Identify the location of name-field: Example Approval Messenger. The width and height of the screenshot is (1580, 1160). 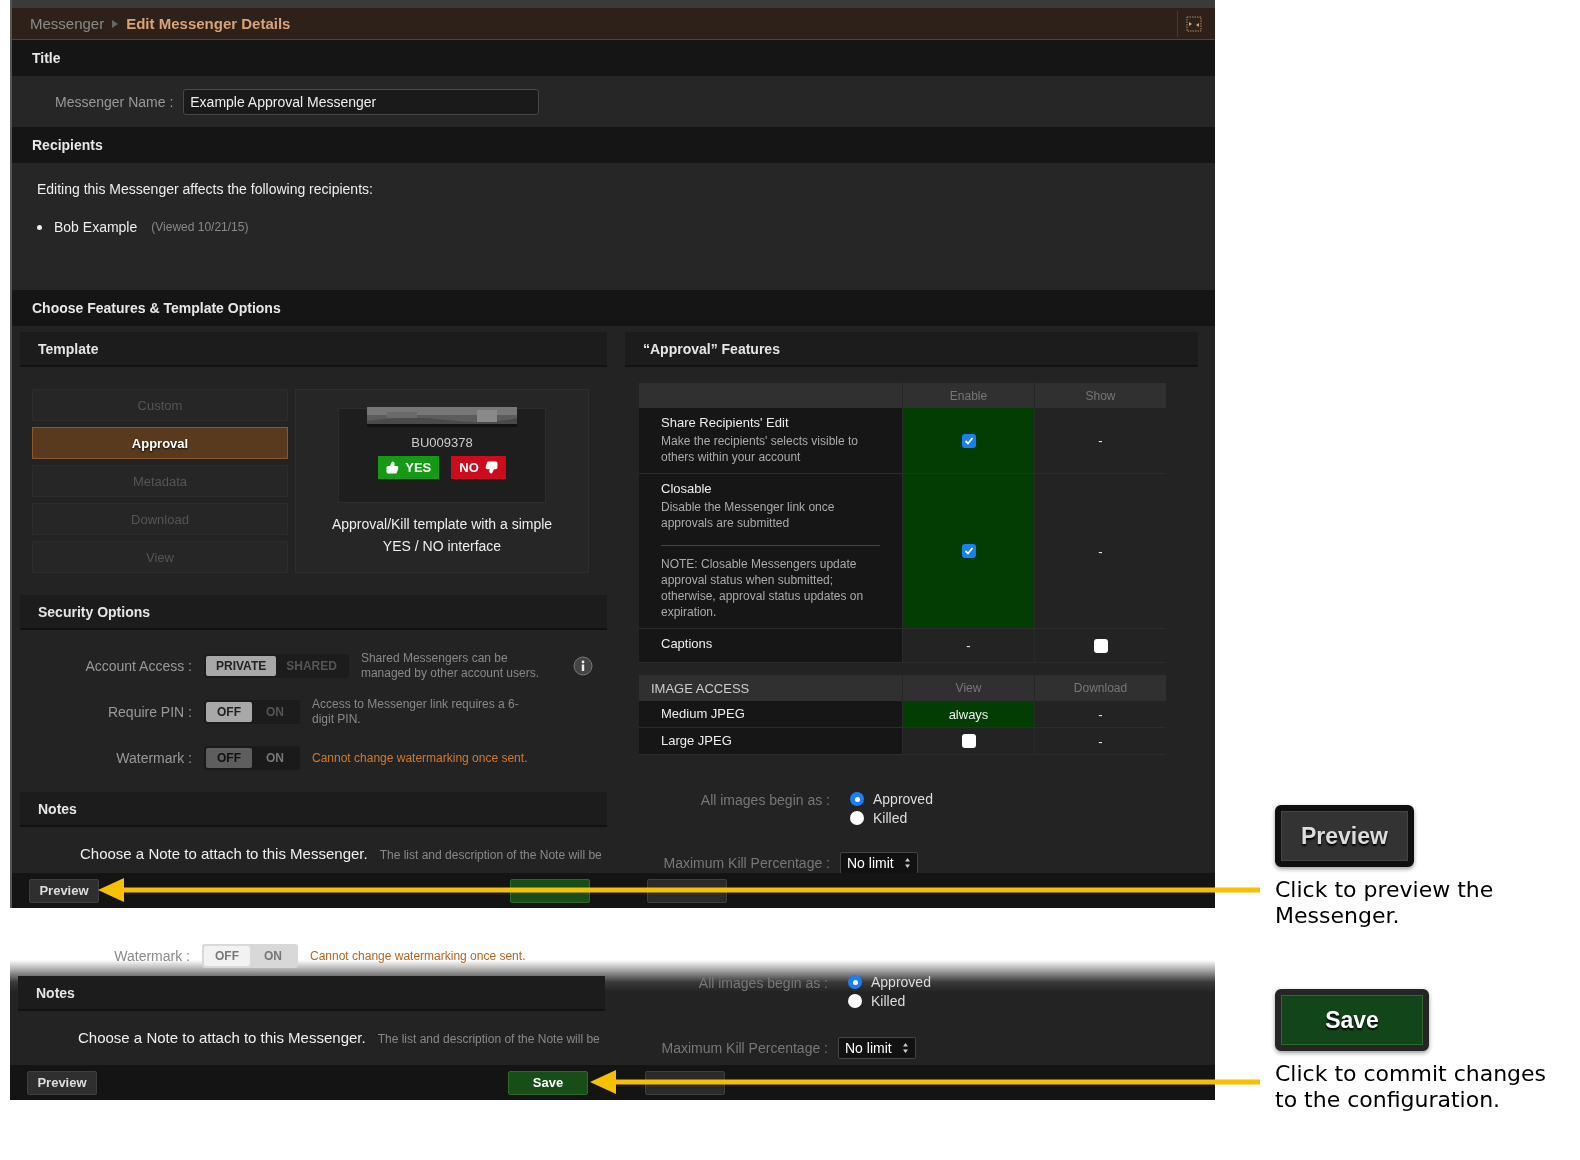
(361, 101).